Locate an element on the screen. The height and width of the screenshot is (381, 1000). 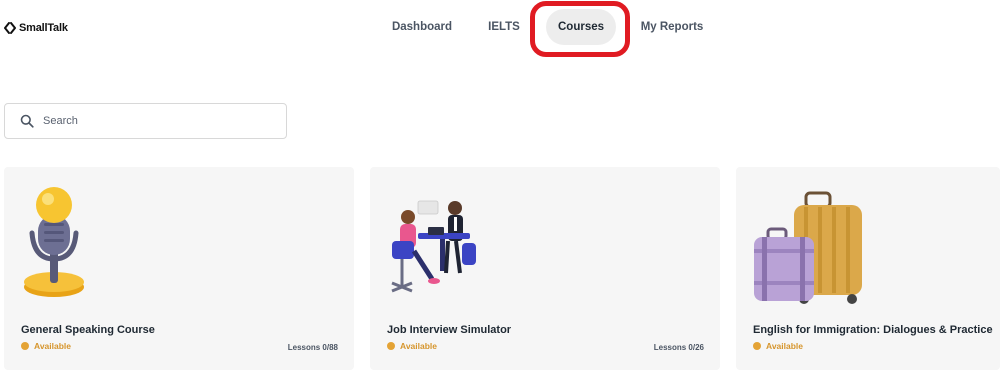
lessons-count: Lessons 0/26 is located at coordinates (678, 347).